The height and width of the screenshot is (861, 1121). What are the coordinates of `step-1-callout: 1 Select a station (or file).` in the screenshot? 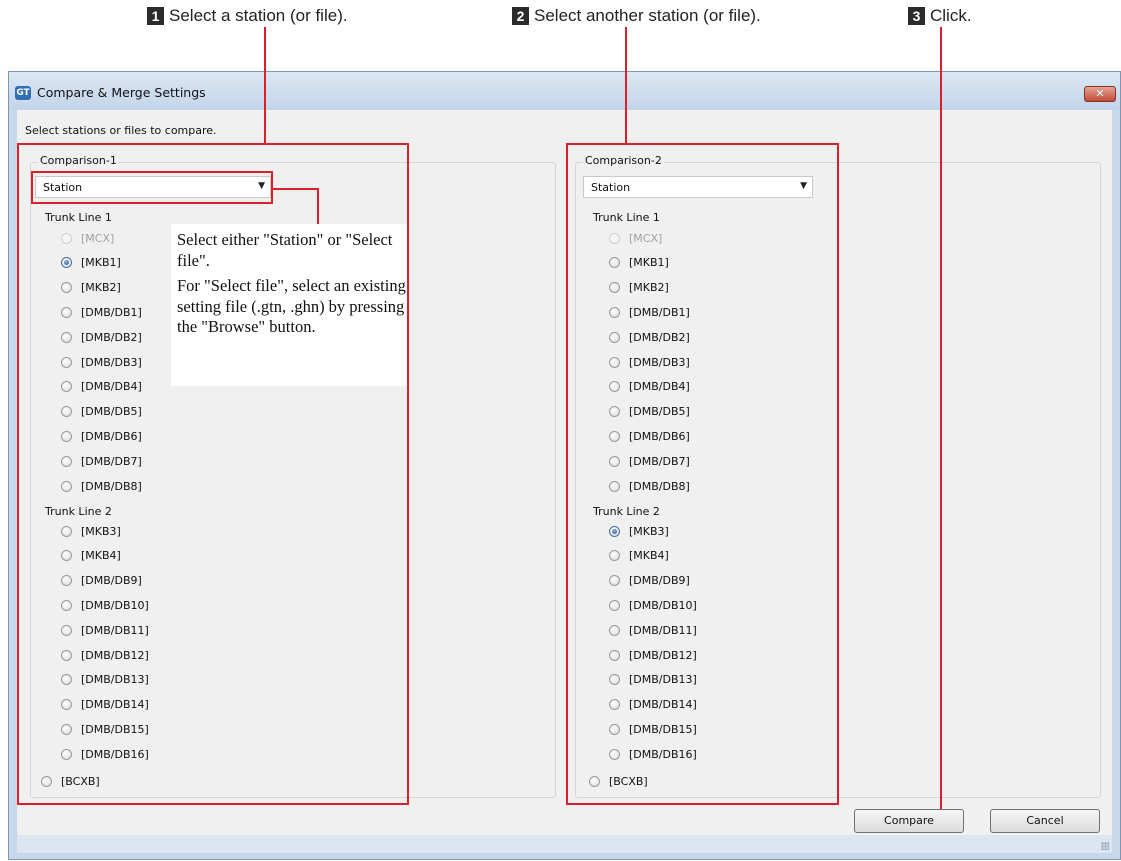 It's located at (247, 16).